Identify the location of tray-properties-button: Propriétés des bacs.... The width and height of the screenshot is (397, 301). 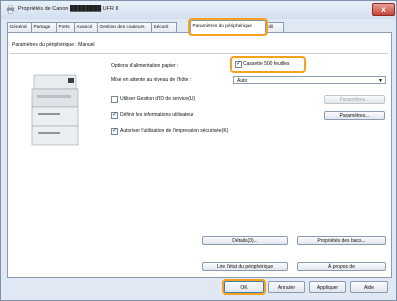
(341, 240).